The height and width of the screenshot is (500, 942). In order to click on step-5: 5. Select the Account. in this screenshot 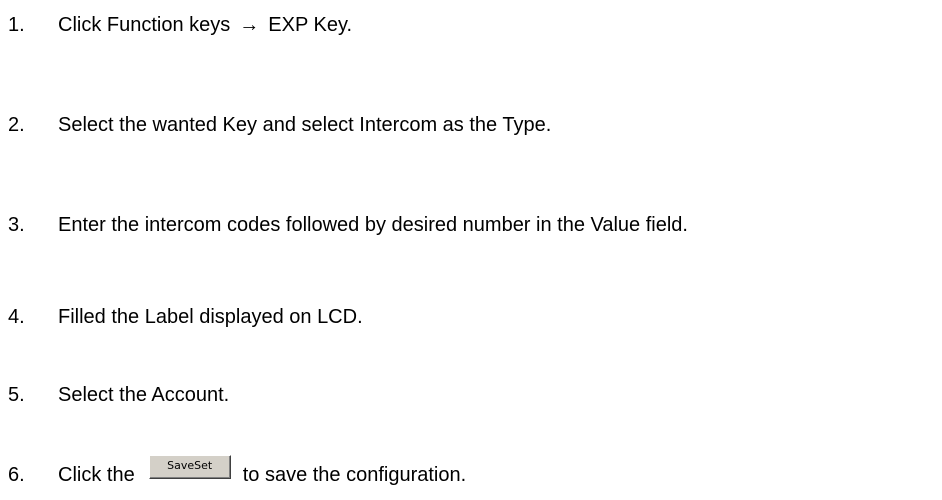, I will do `click(118, 395)`.